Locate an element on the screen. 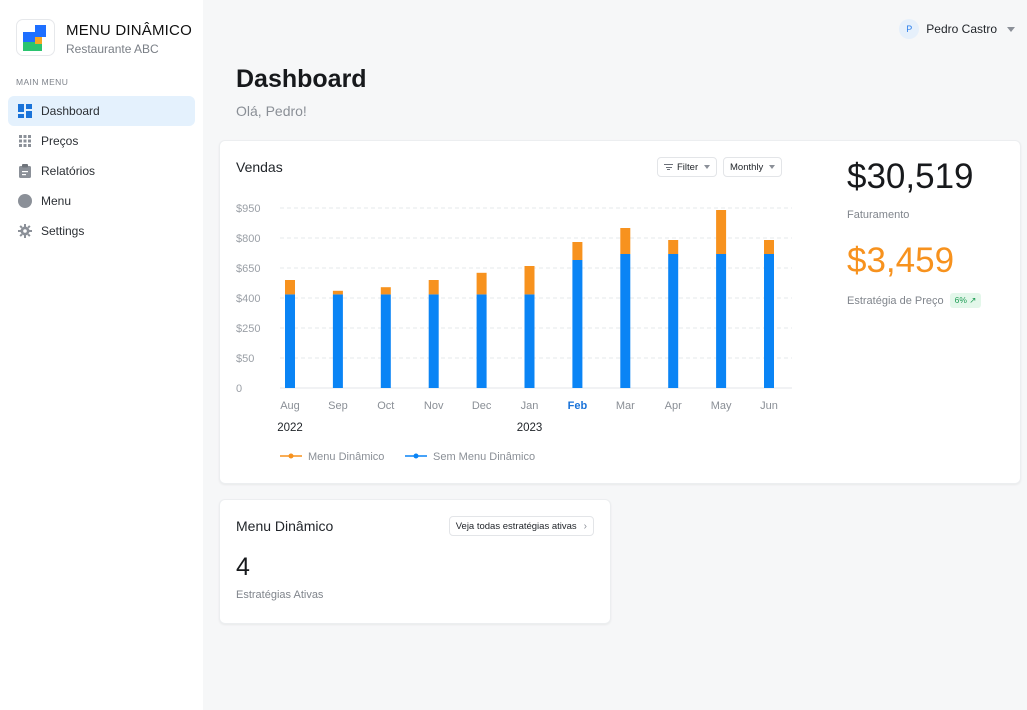 The width and height of the screenshot is (1027, 710). strategy-label-row: Estratégia de Preço 6% ↗ is located at coordinates (914, 300).